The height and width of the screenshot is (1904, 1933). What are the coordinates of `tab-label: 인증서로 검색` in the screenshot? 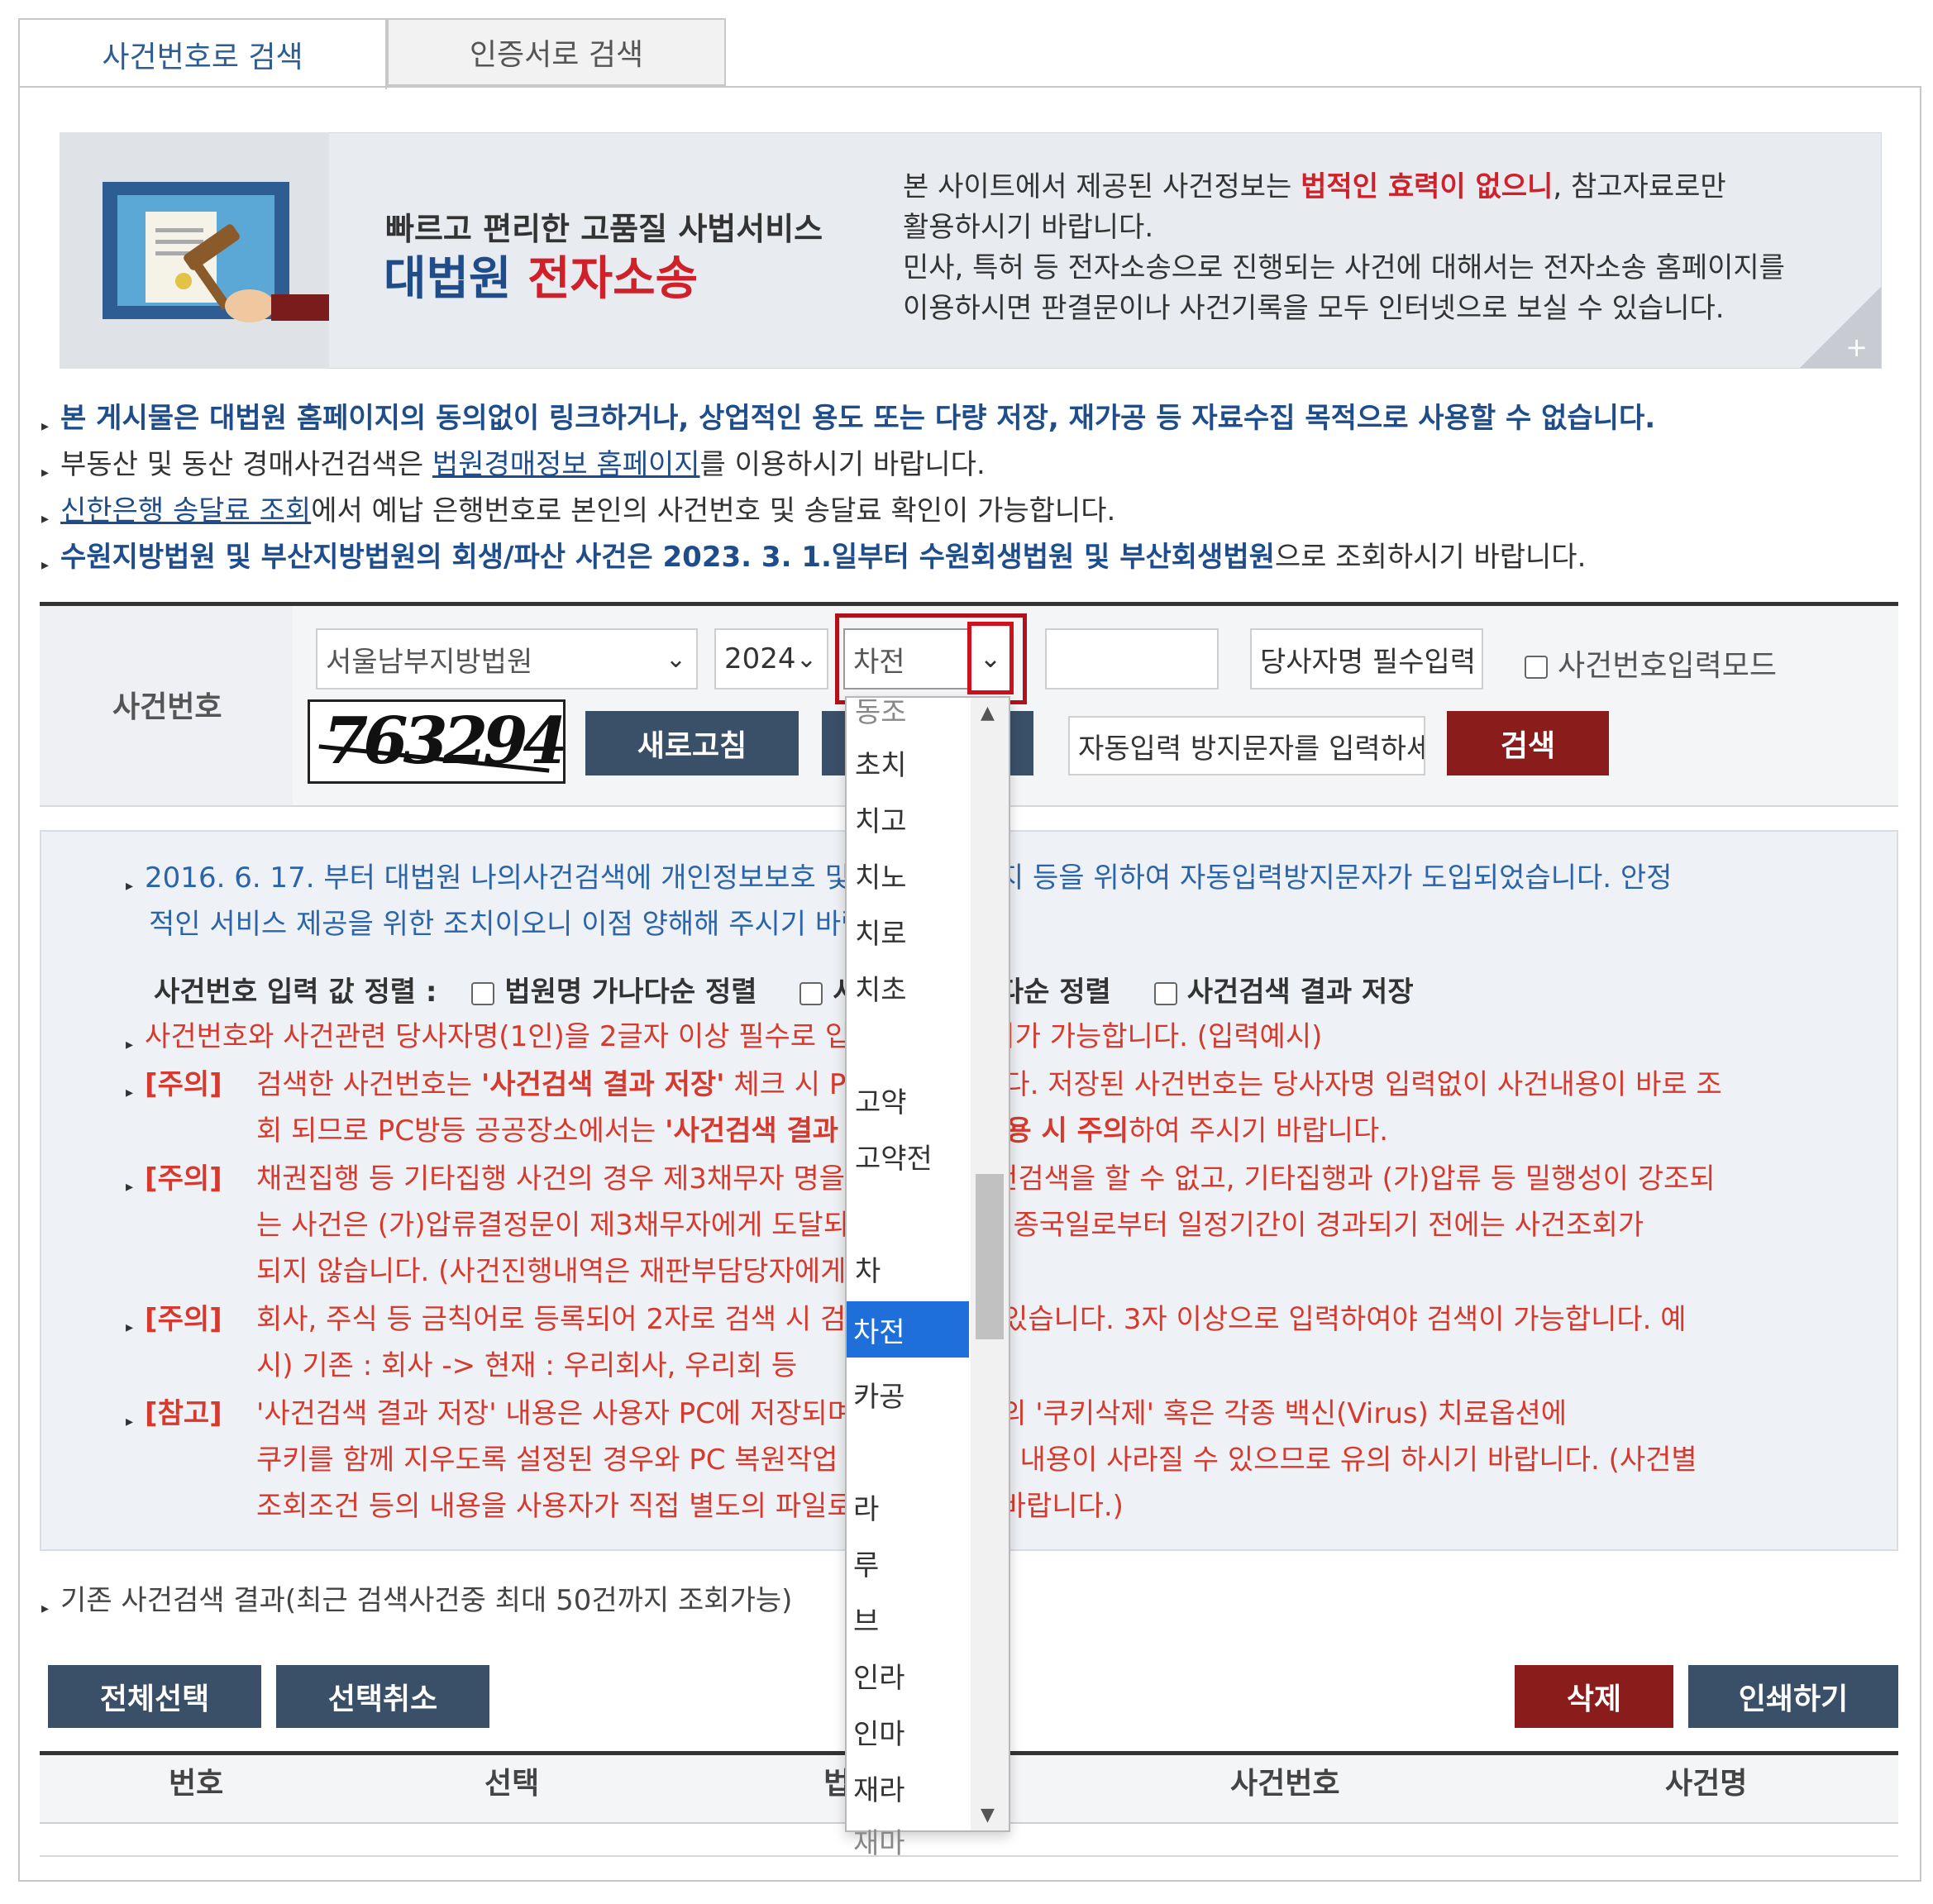 It's located at (557, 55).